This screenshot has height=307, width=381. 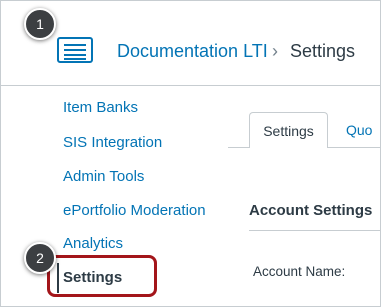 What do you see at coordinates (192, 51) in the screenshot?
I see `breadcrumb-account-link: Documentation LTI` at bounding box center [192, 51].